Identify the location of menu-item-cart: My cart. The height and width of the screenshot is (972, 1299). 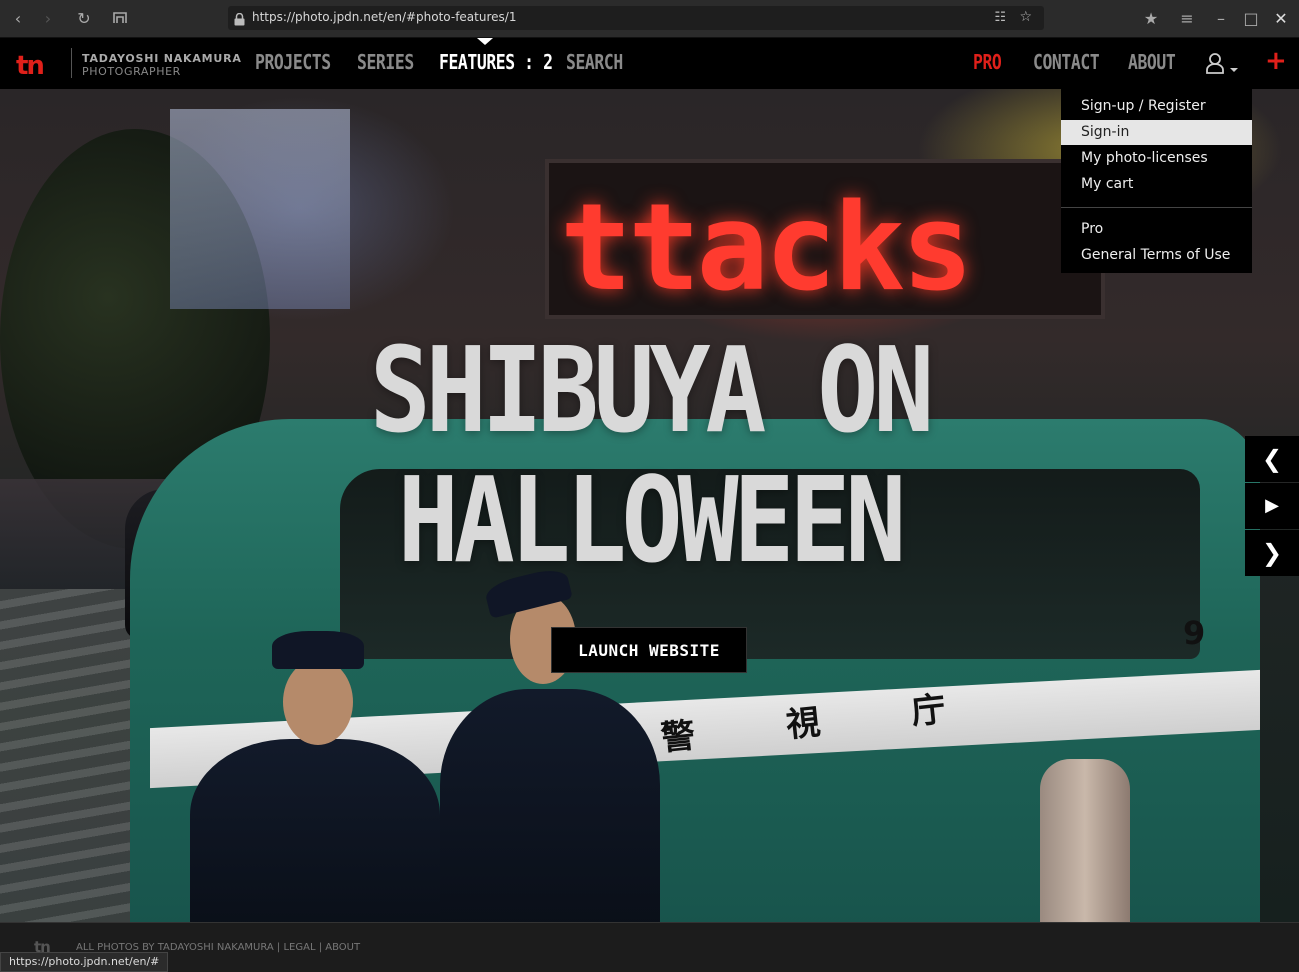
(1156, 184).